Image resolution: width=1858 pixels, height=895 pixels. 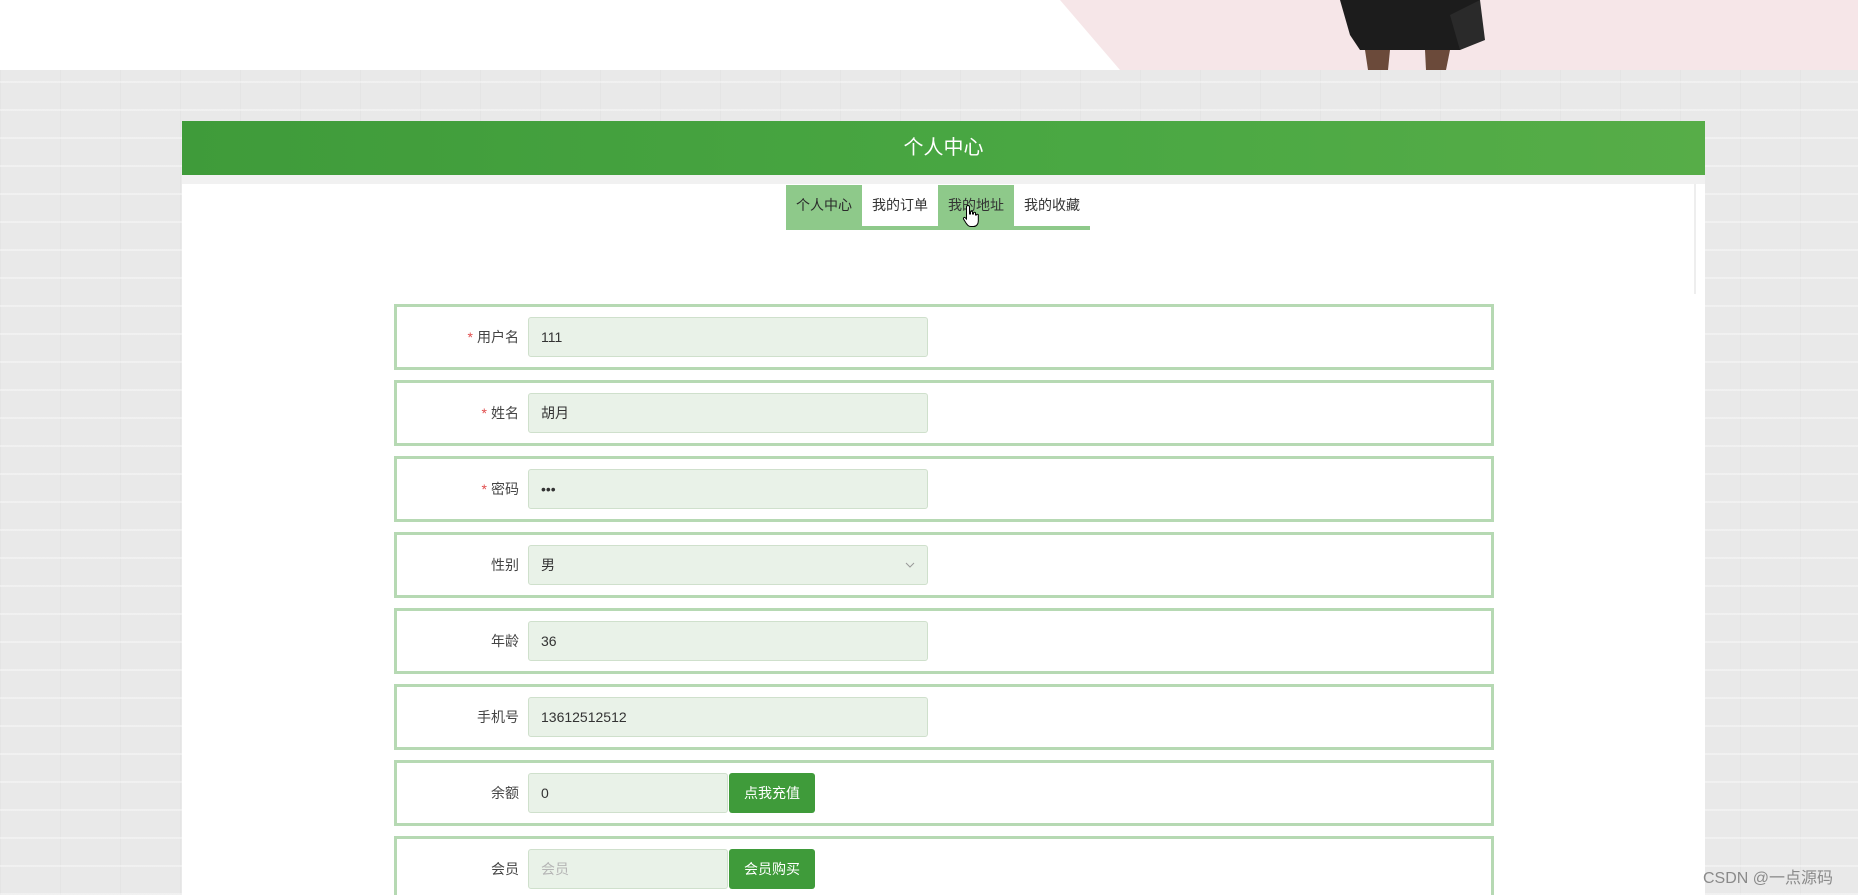 I want to click on panel-divider, so click(x=1695, y=239).